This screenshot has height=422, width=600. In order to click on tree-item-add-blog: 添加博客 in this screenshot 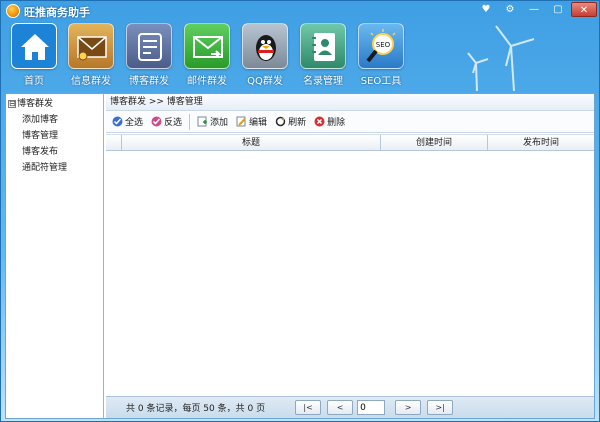, I will do `click(54, 120)`.